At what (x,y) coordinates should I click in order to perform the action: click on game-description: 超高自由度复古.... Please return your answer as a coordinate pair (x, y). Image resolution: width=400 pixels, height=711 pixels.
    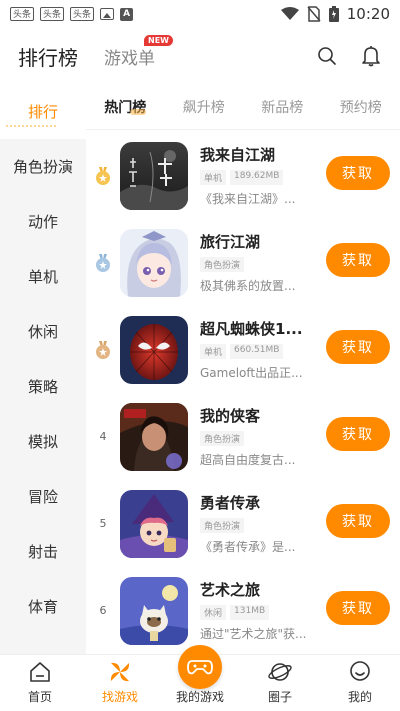
    Looking at the image, I should click on (248, 460).